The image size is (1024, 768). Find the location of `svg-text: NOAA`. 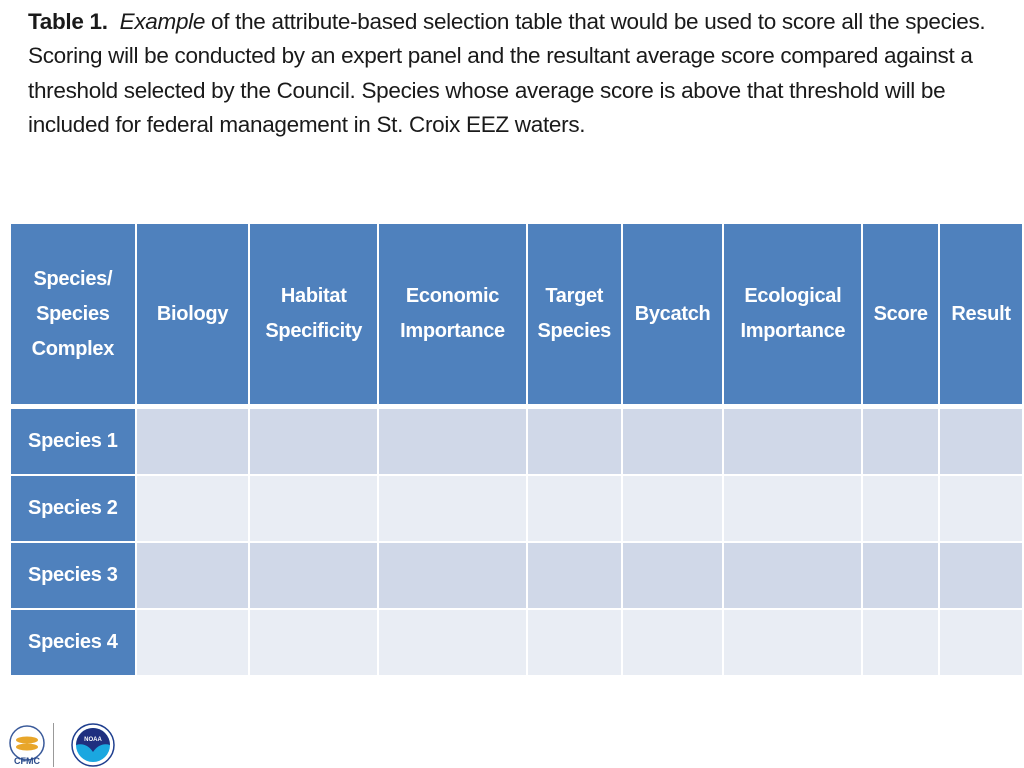

svg-text: NOAA is located at coordinates (93, 740).